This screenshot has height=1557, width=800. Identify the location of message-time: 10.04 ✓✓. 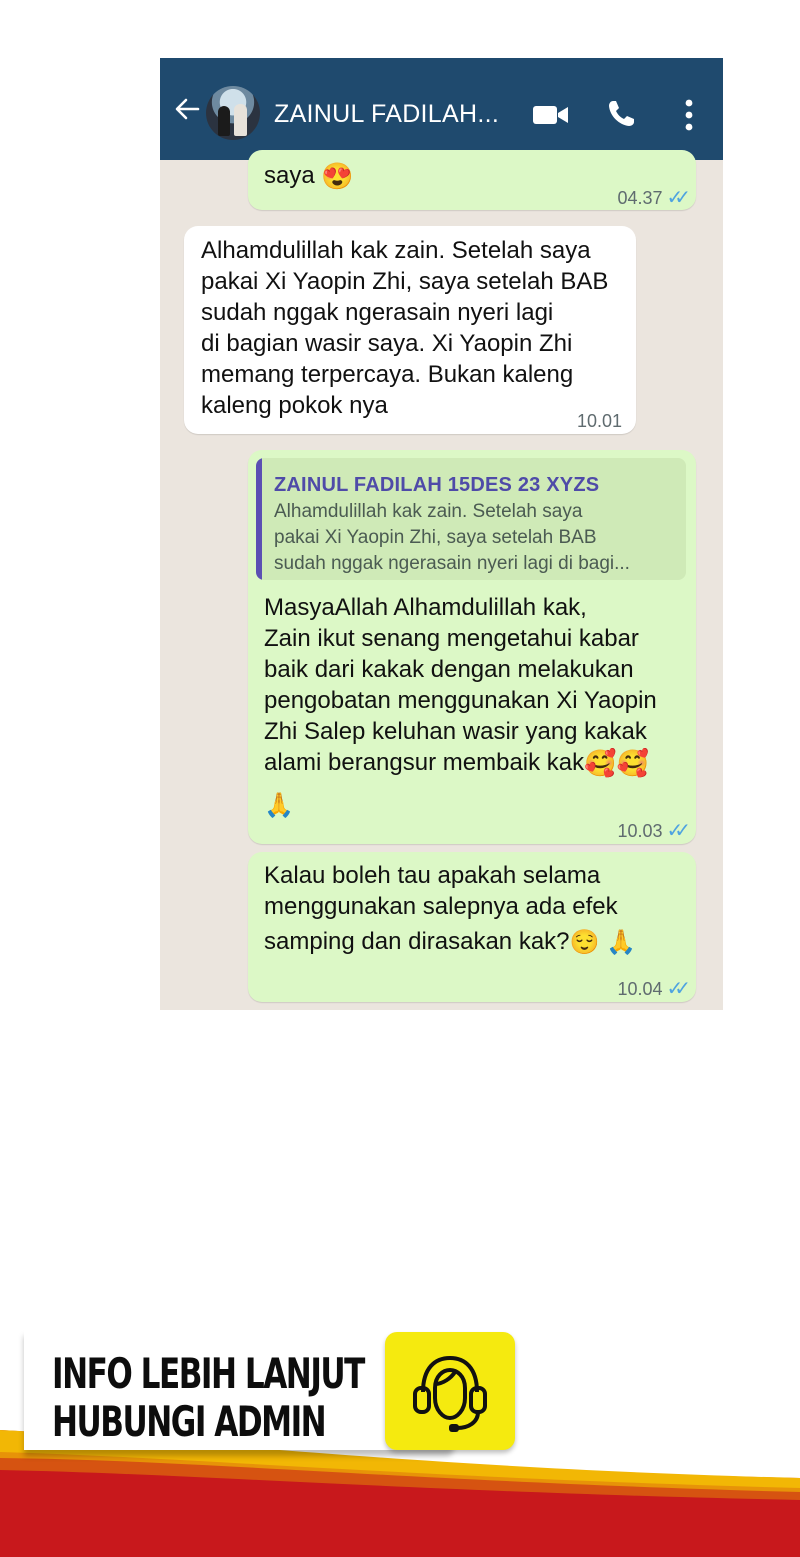
(653, 989).